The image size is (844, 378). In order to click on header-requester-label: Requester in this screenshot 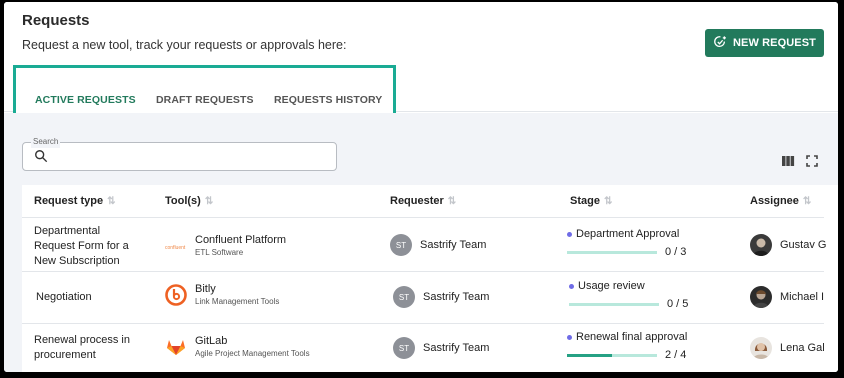, I will do `click(417, 201)`.